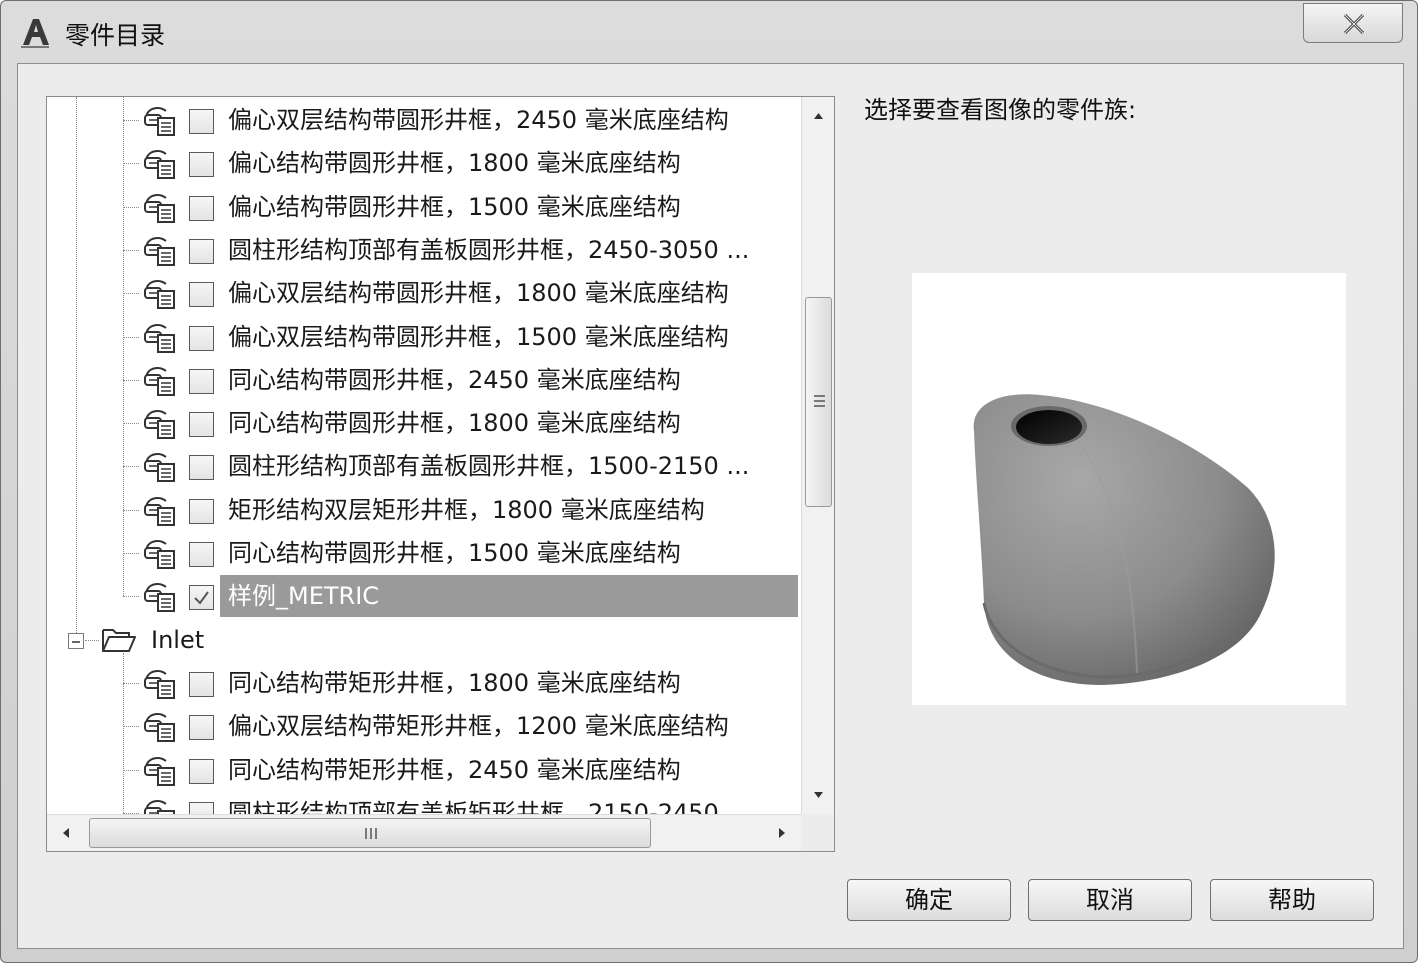  What do you see at coordinates (474, 120) in the screenshot?
I see `tree-item-label-area: 偏心双层结构带圆形井框，2450 毫米底座结构` at bounding box center [474, 120].